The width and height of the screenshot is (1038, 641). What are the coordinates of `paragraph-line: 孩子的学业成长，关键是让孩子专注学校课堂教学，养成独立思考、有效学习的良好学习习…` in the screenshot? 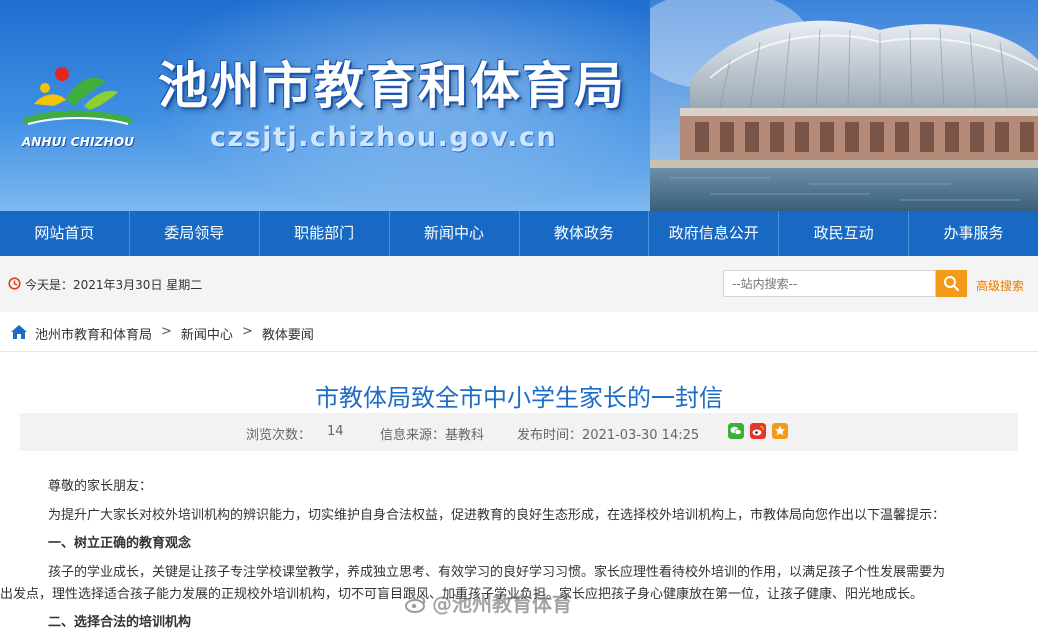 It's located at (497, 572).